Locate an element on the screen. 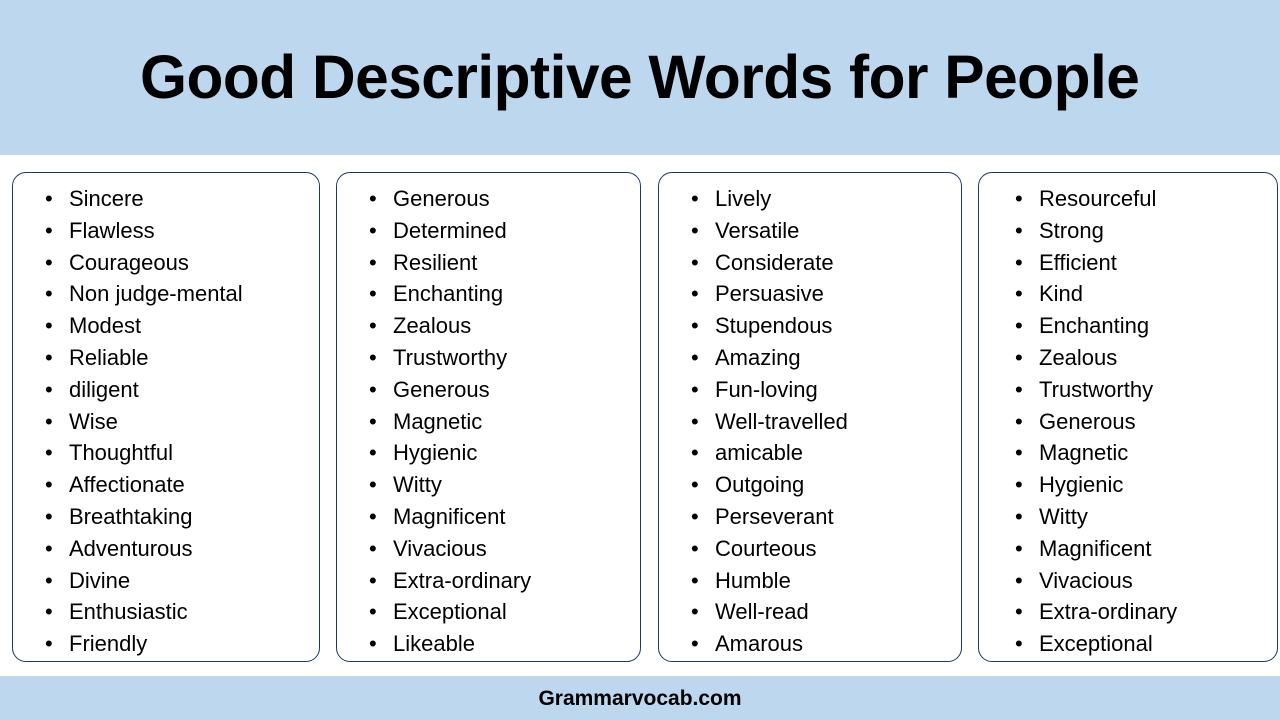 This screenshot has width=1280, height=720. list-item: • Adventurous is located at coordinates (166, 549).